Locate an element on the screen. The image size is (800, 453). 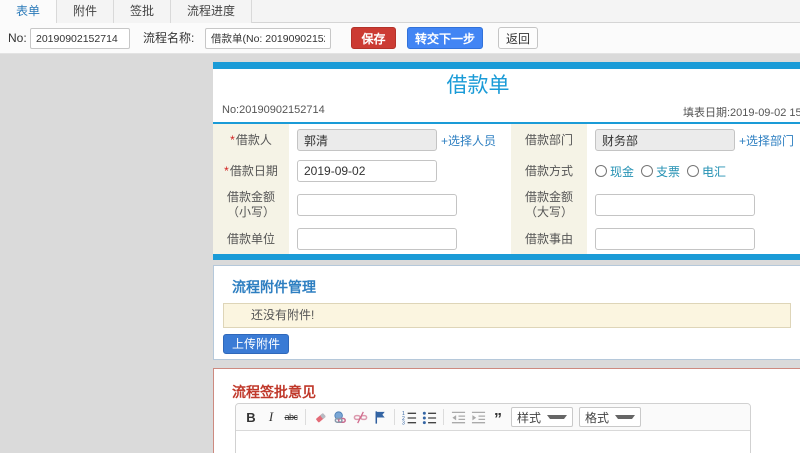
attachment-heading: 流程附件管理 is located at coordinates (274, 287).